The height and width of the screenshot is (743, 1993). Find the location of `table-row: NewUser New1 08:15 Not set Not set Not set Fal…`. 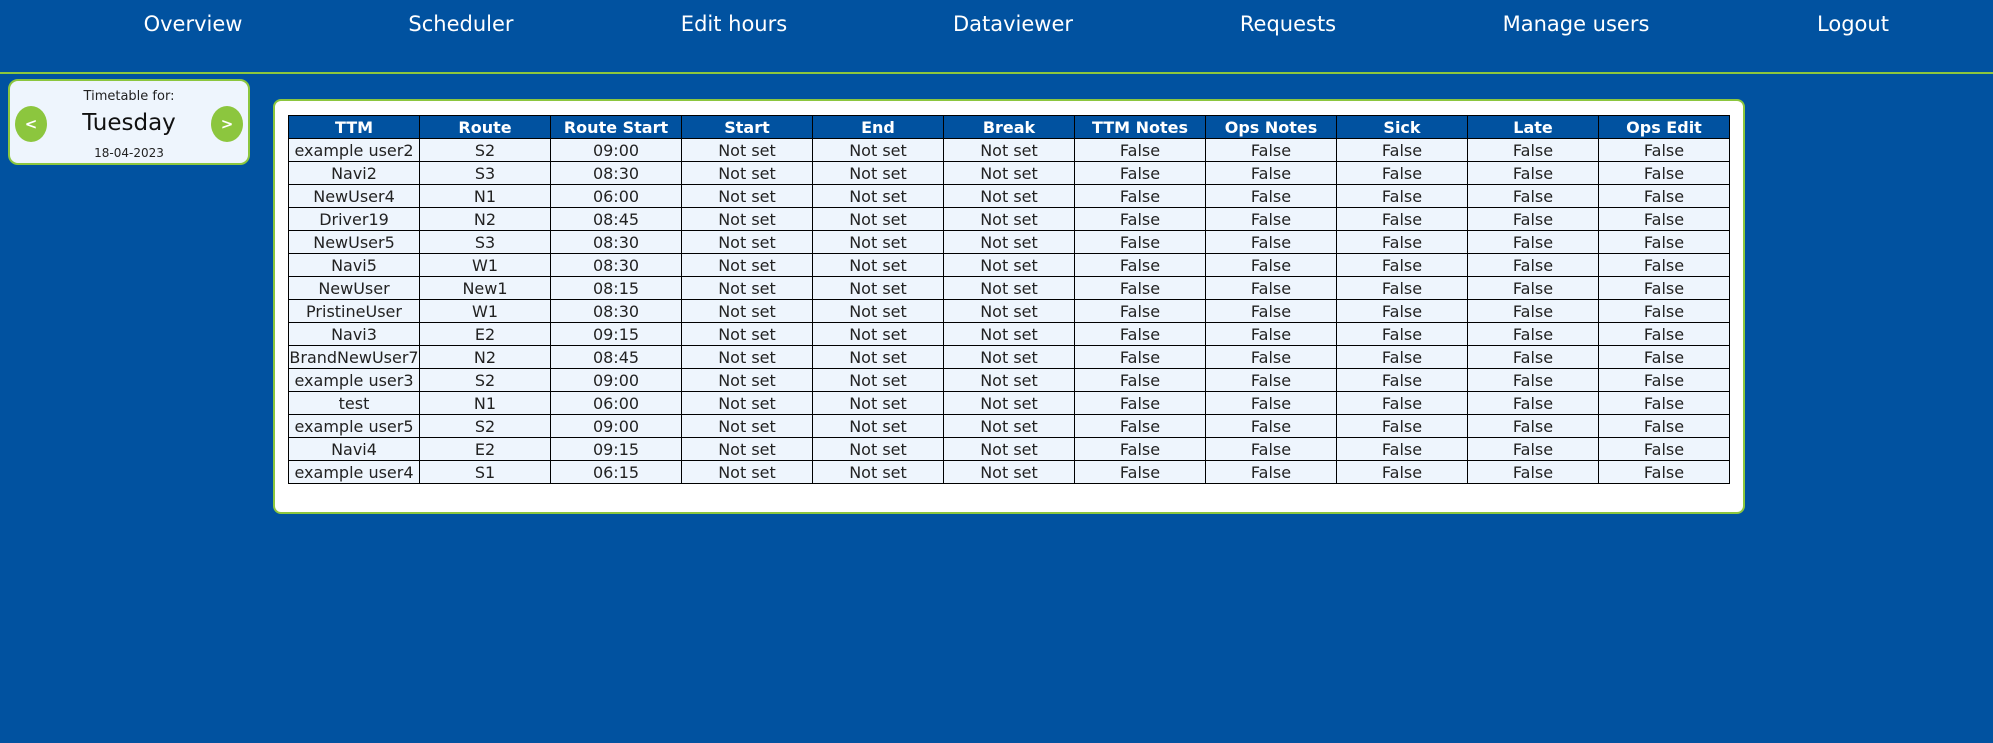

table-row: NewUser New1 08:15 Not set Not set Not set Fal… is located at coordinates (1009, 288).